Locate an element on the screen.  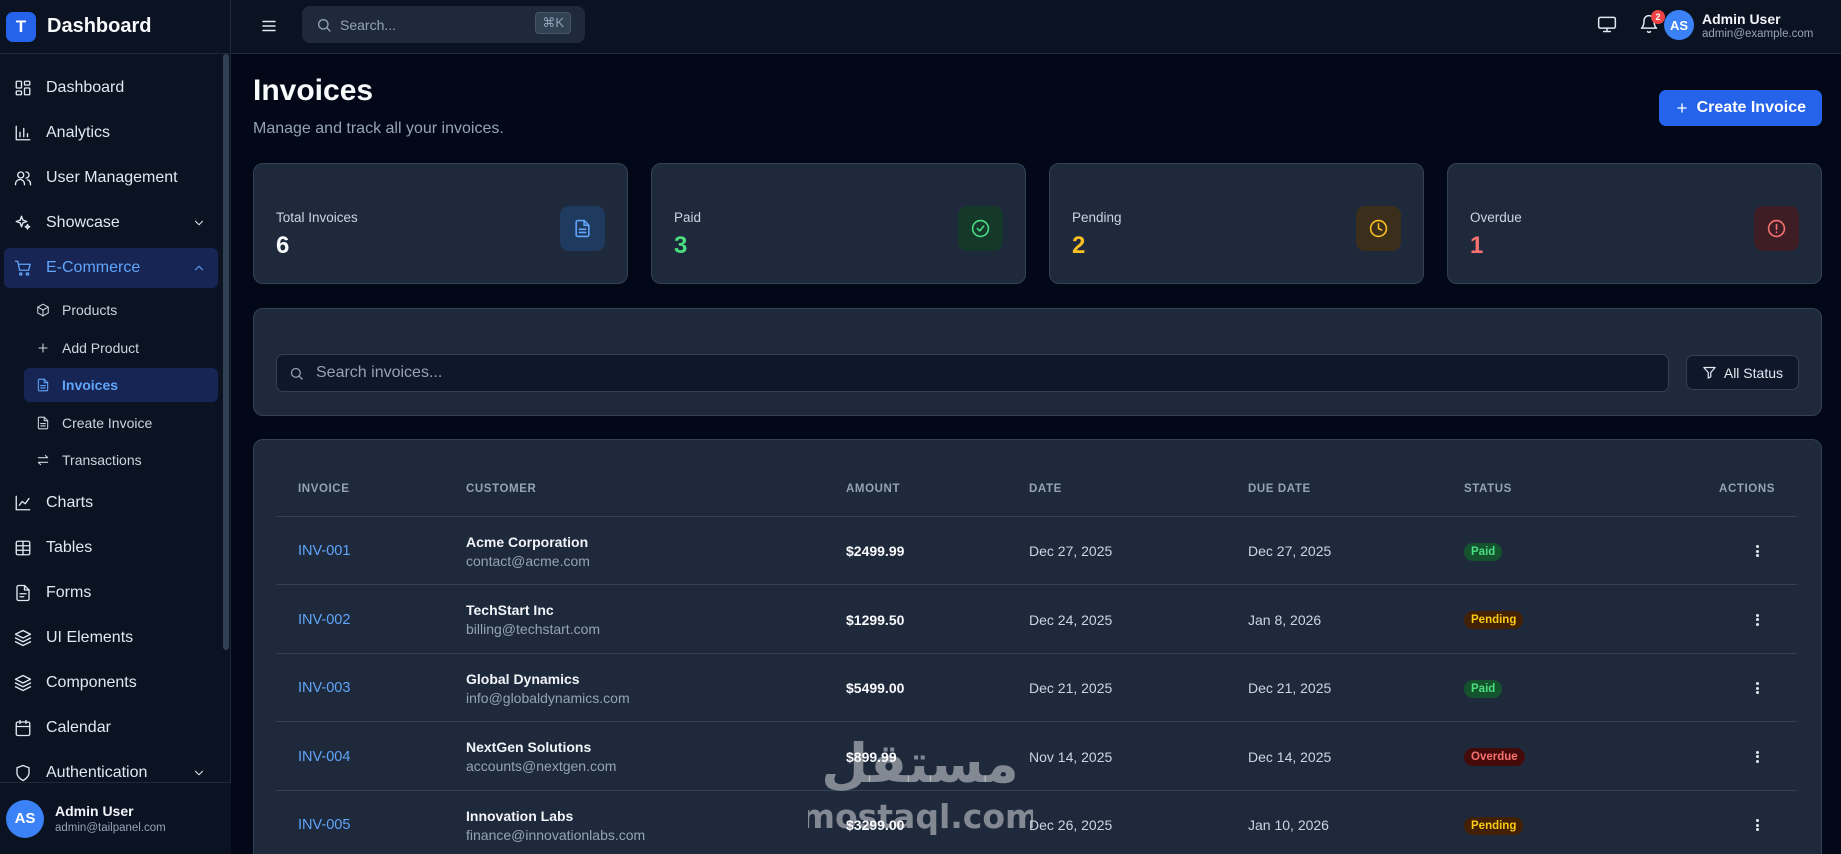
stat-card-total: Total Invoices 6 is located at coordinates (440, 223).